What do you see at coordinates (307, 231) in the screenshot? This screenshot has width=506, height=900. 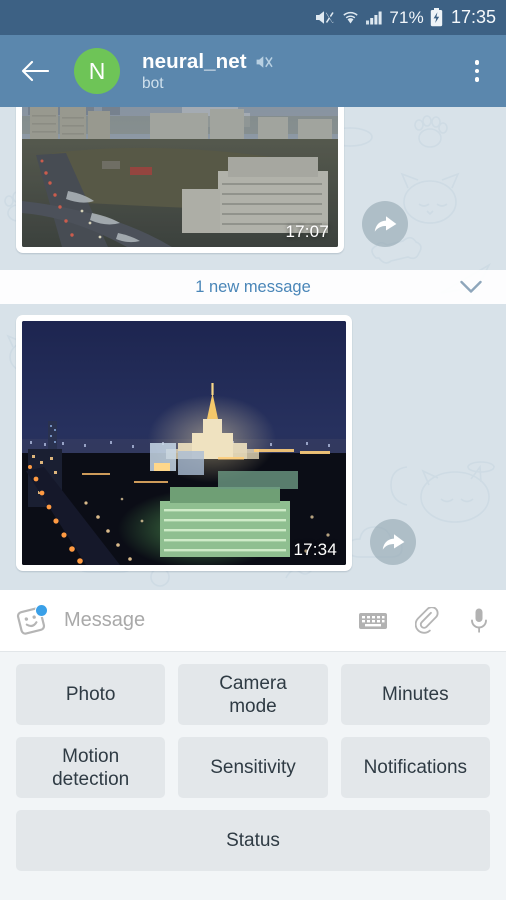 I see `photo-timestamp: 17:07` at bounding box center [307, 231].